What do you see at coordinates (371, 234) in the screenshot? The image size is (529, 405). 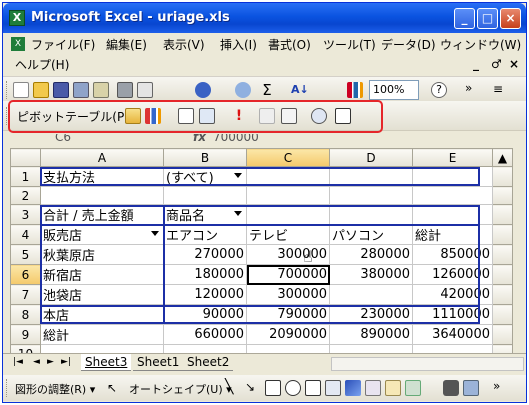 I see `cell: パソコン` at bounding box center [371, 234].